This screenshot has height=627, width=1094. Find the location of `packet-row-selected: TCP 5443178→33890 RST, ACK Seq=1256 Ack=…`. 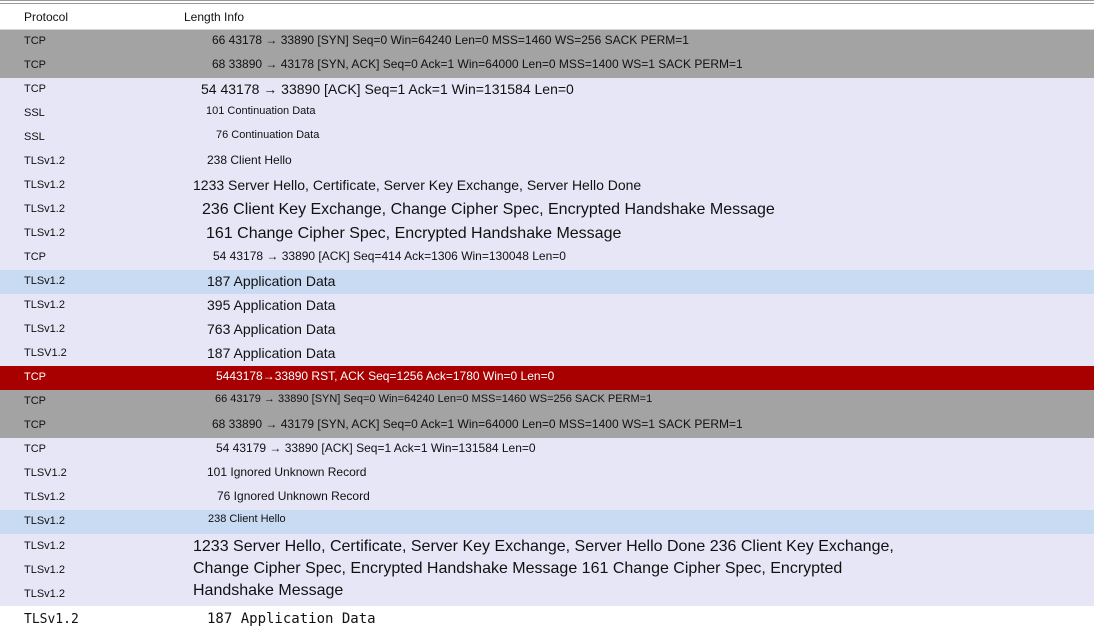

packet-row-selected: TCP 5443178→33890 RST, ACK Seq=1256 Ack=… is located at coordinates (547, 378).